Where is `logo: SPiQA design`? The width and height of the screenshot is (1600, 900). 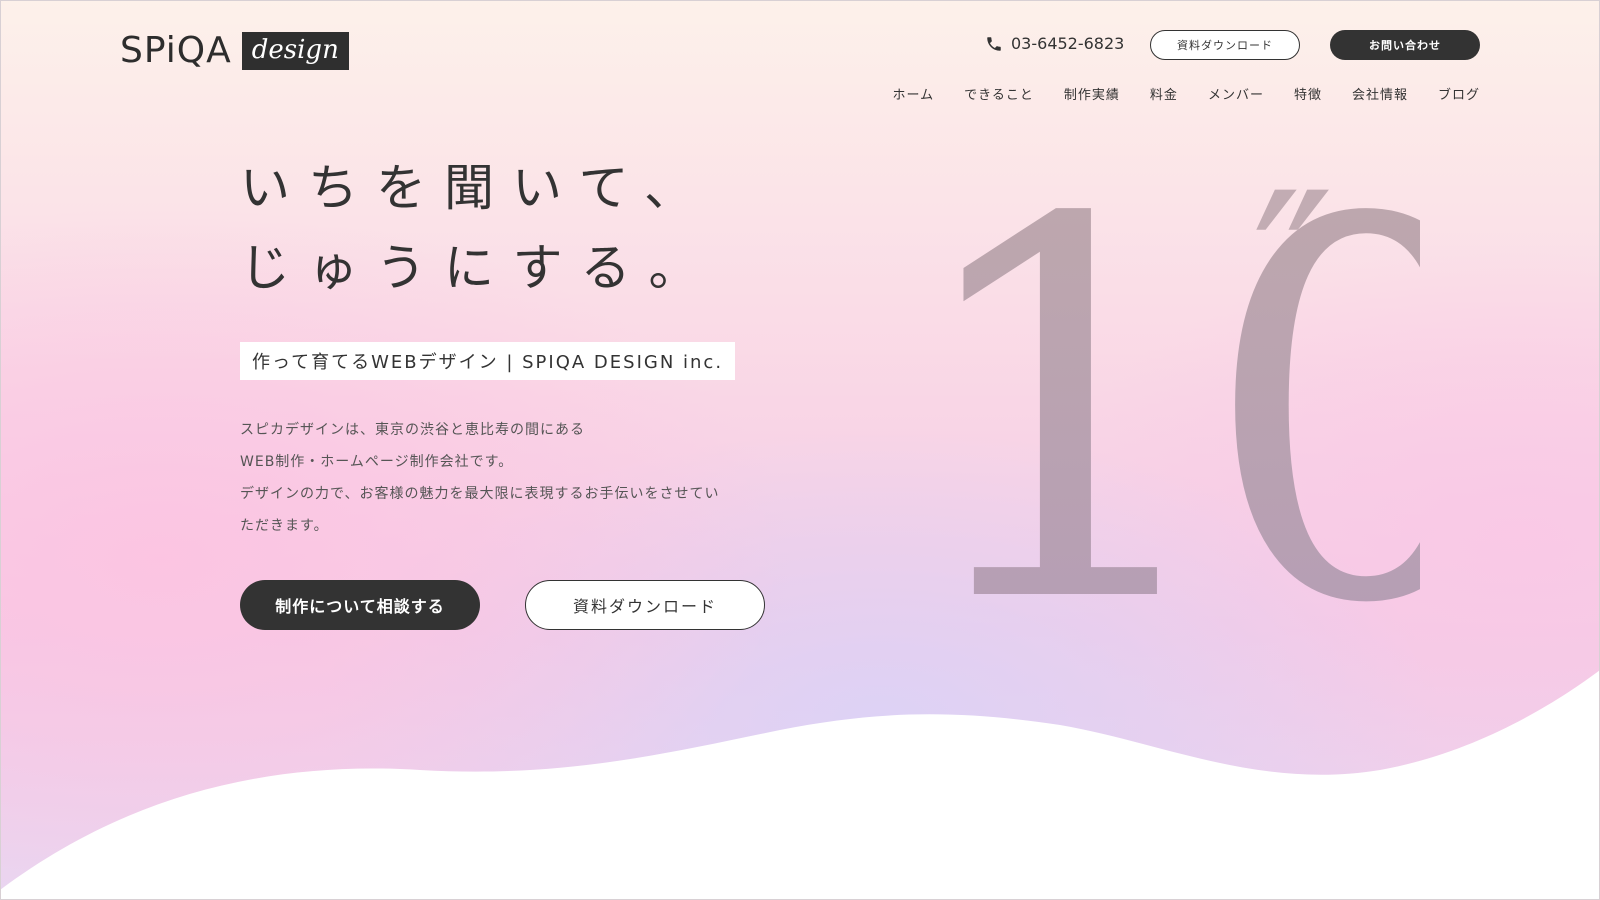
logo: SPiQA design is located at coordinates (234, 50).